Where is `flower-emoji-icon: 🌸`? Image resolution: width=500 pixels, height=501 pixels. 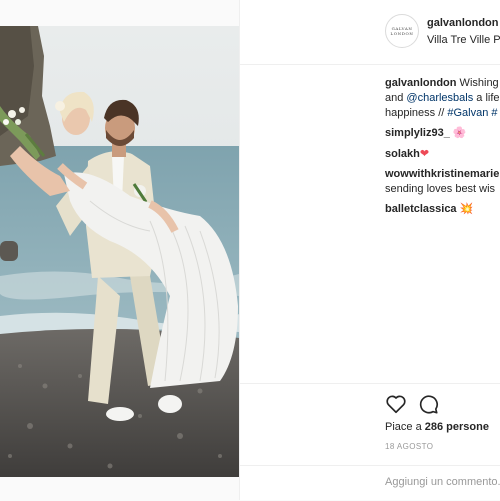
flower-emoji-icon: 🌸 is located at coordinates (459, 133).